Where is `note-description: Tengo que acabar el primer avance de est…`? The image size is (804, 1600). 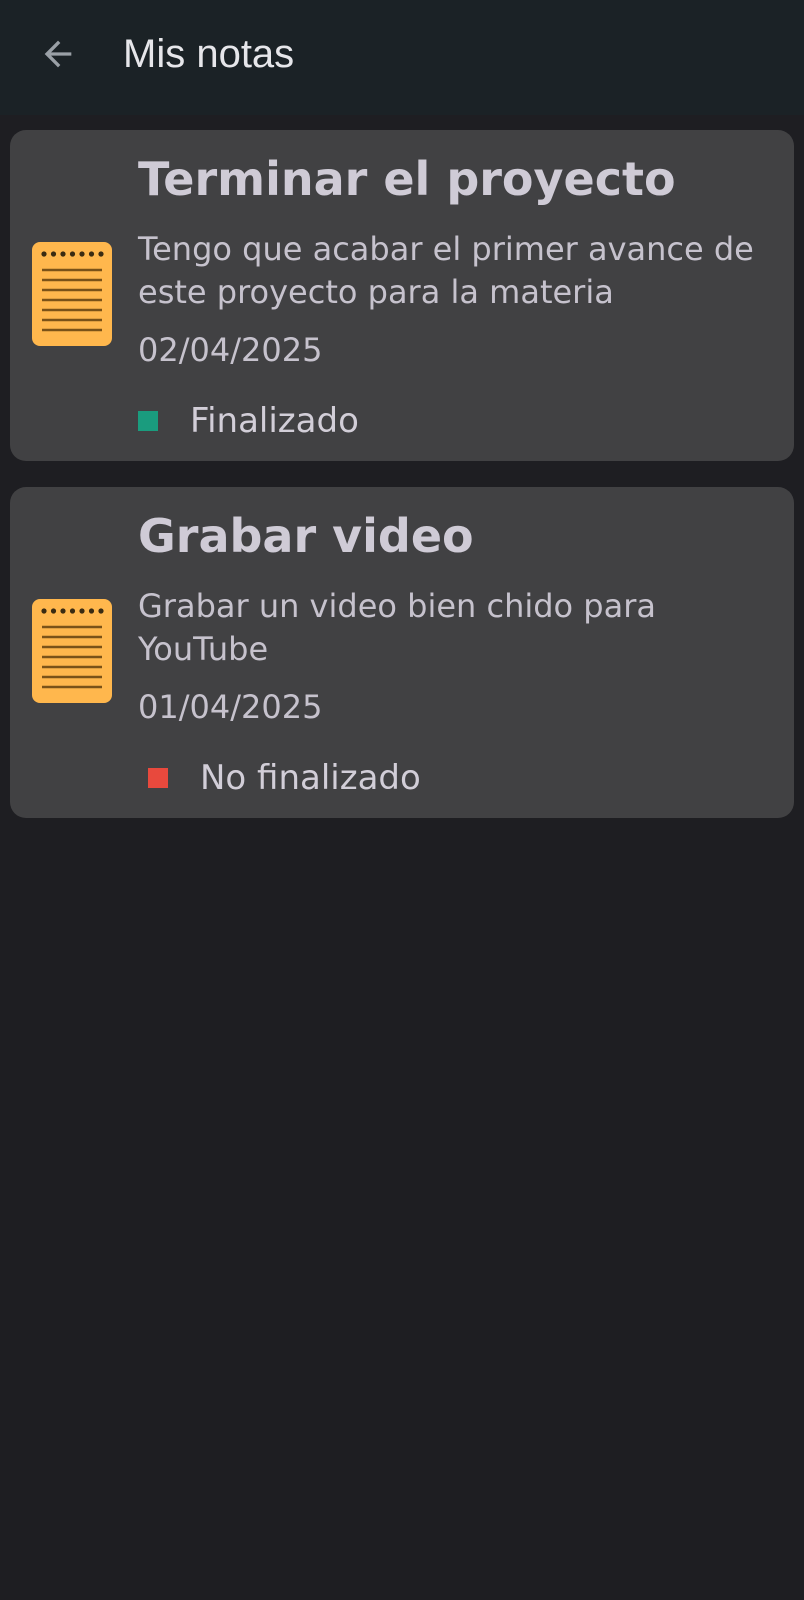 note-description: Tengo que acabar el primer avance de est… is located at coordinates (446, 270).